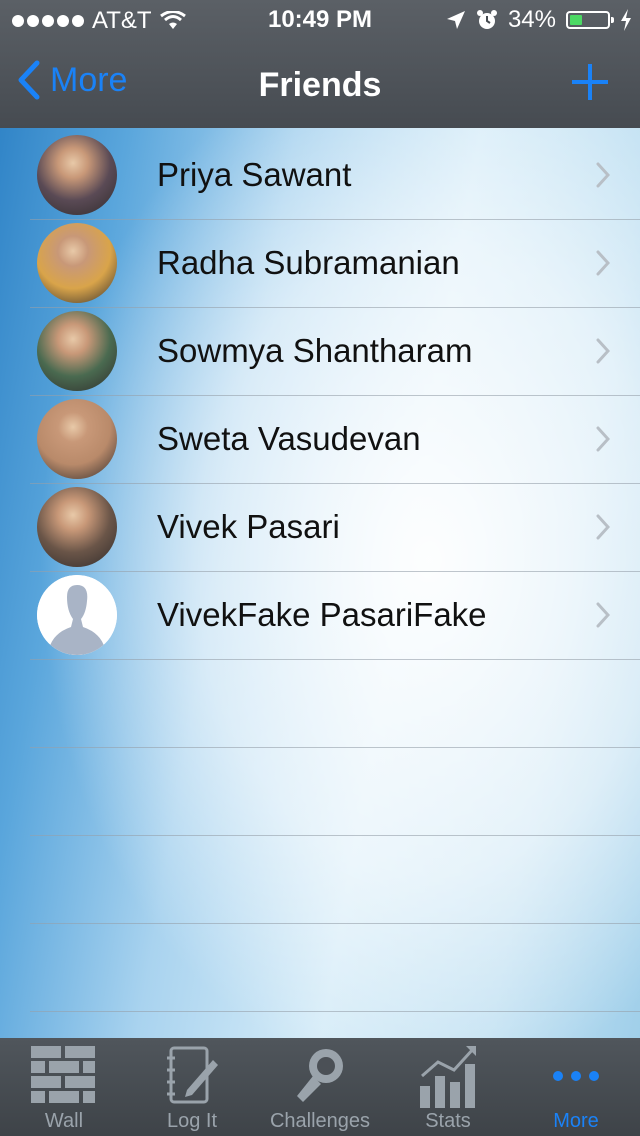  Describe the element at coordinates (576, 1076) in the screenshot. I see `more-icon` at that location.